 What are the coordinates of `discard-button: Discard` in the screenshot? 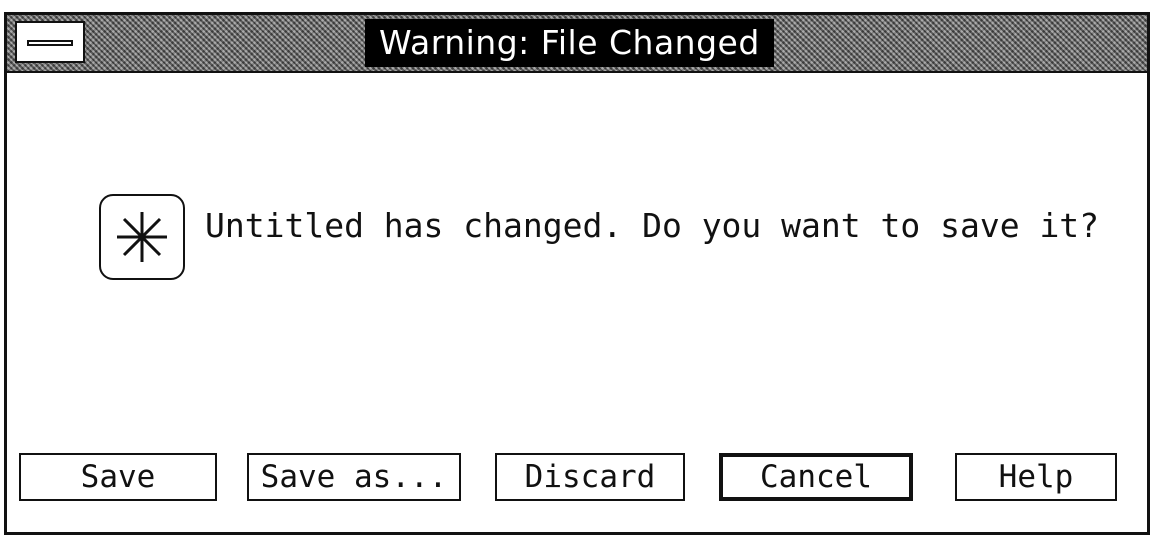 It's located at (590, 477).